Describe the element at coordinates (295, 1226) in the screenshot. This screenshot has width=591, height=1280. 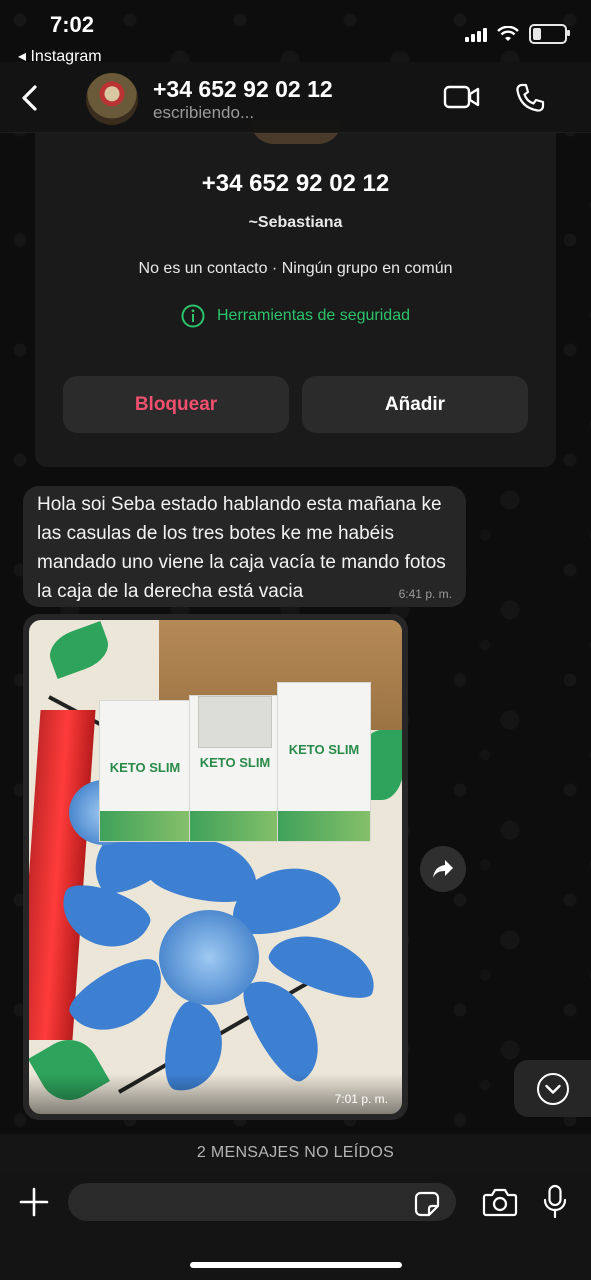
I see `message-composer` at that location.